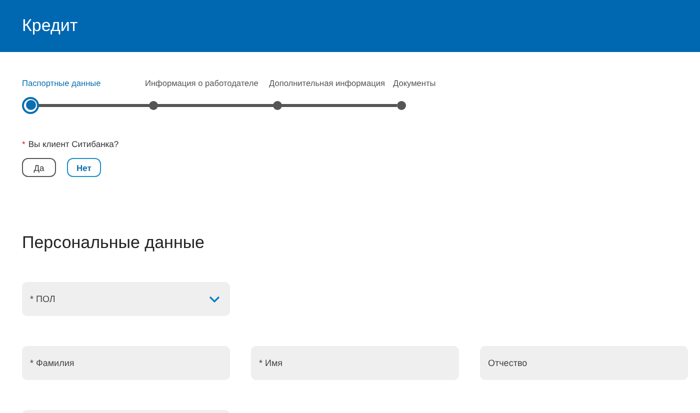  What do you see at coordinates (50, 26) in the screenshot?
I see `page-title: Кредит` at bounding box center [50, 26].